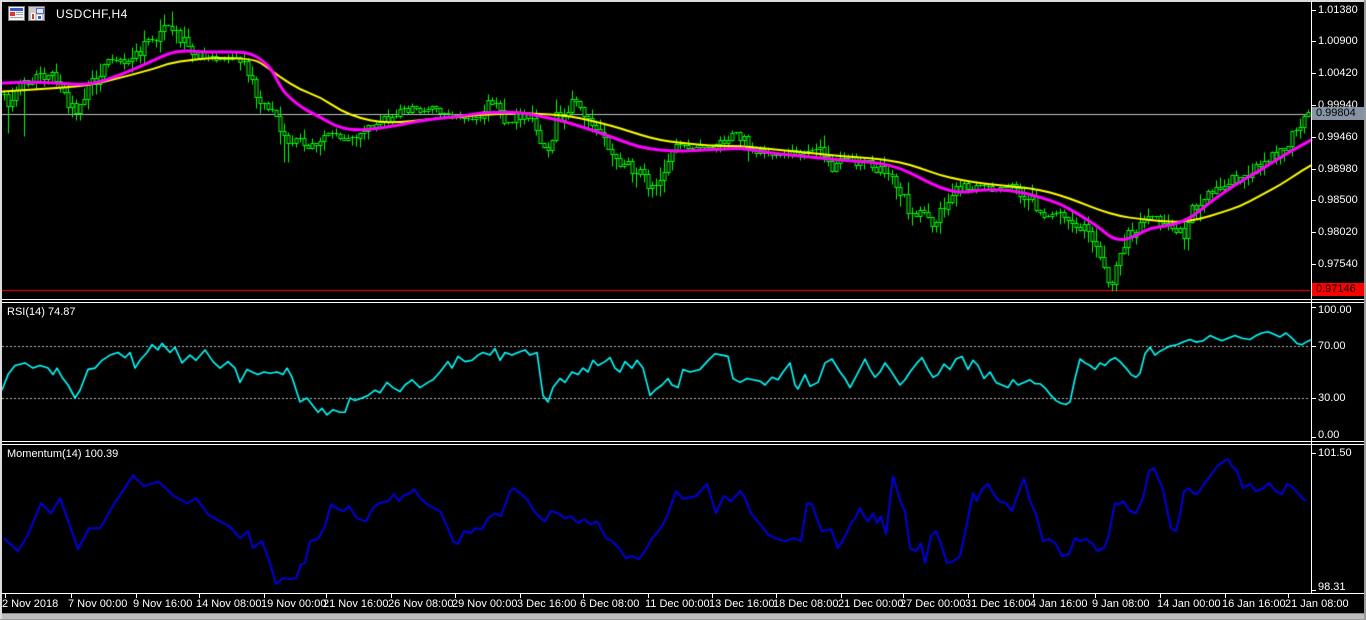  What do you see at coordinates (421, 604) in the screenshot?
I see `time-axis-label: 26 Nov 08:00` at bounding box center [421, 604].